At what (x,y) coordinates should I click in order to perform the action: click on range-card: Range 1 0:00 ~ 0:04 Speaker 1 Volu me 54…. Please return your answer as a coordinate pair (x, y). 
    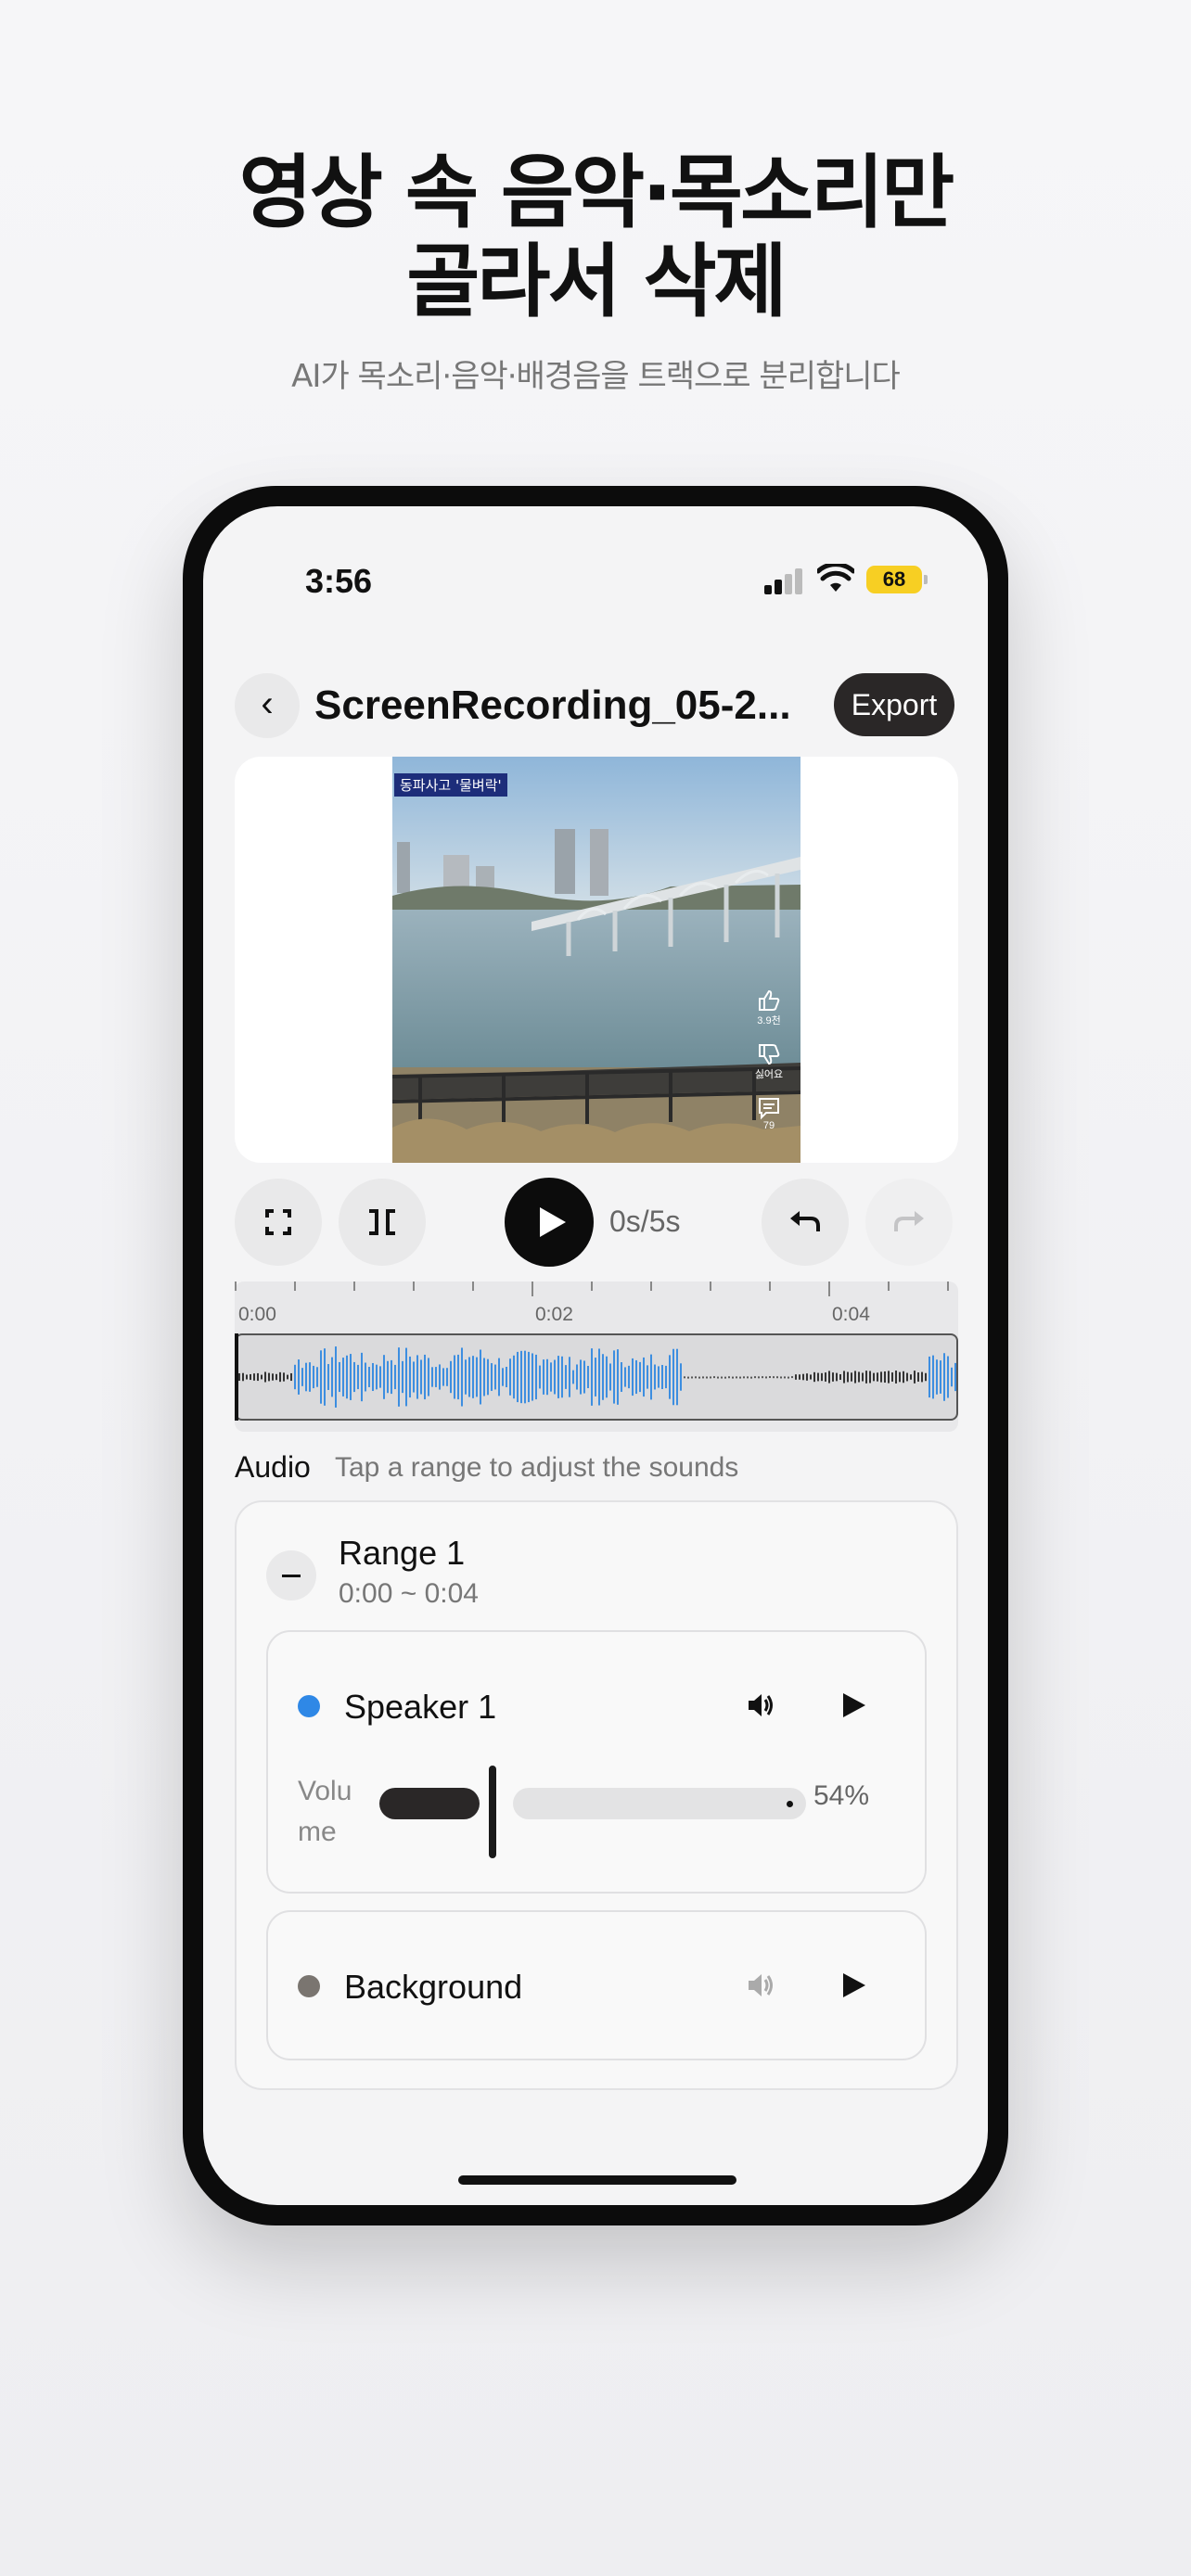
    Looking at the image, I should click on (597, 1795).